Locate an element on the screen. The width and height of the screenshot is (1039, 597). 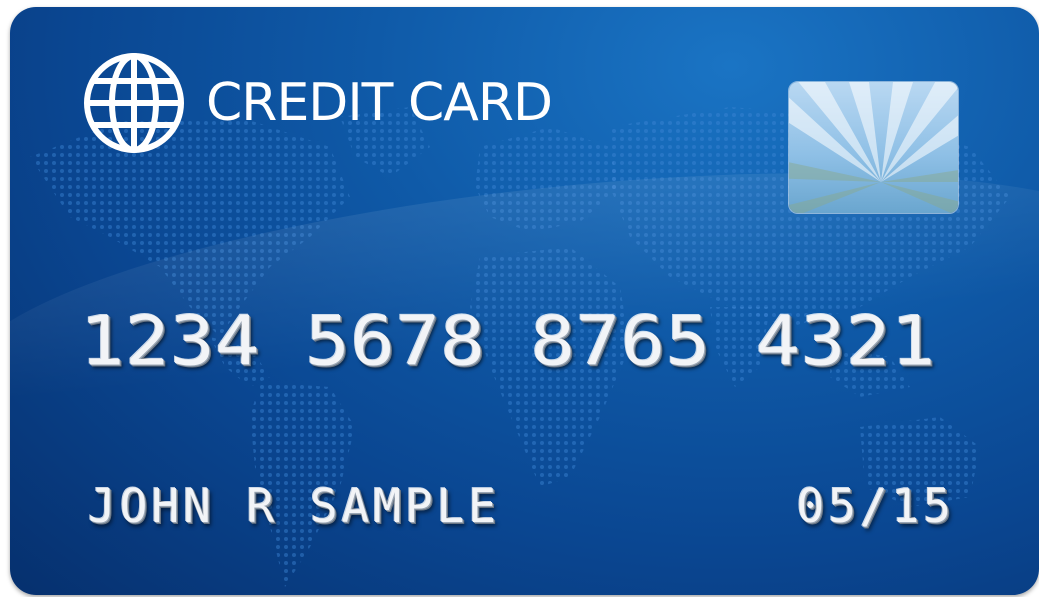
globe-icon is located at coordinates (134, 103).